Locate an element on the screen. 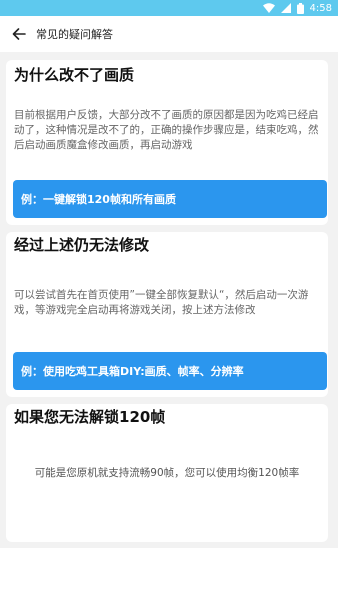 The height and width of the screenshot is (597, 338). page-title: 常见的疑问解答 is located at coordinates (74, 34).